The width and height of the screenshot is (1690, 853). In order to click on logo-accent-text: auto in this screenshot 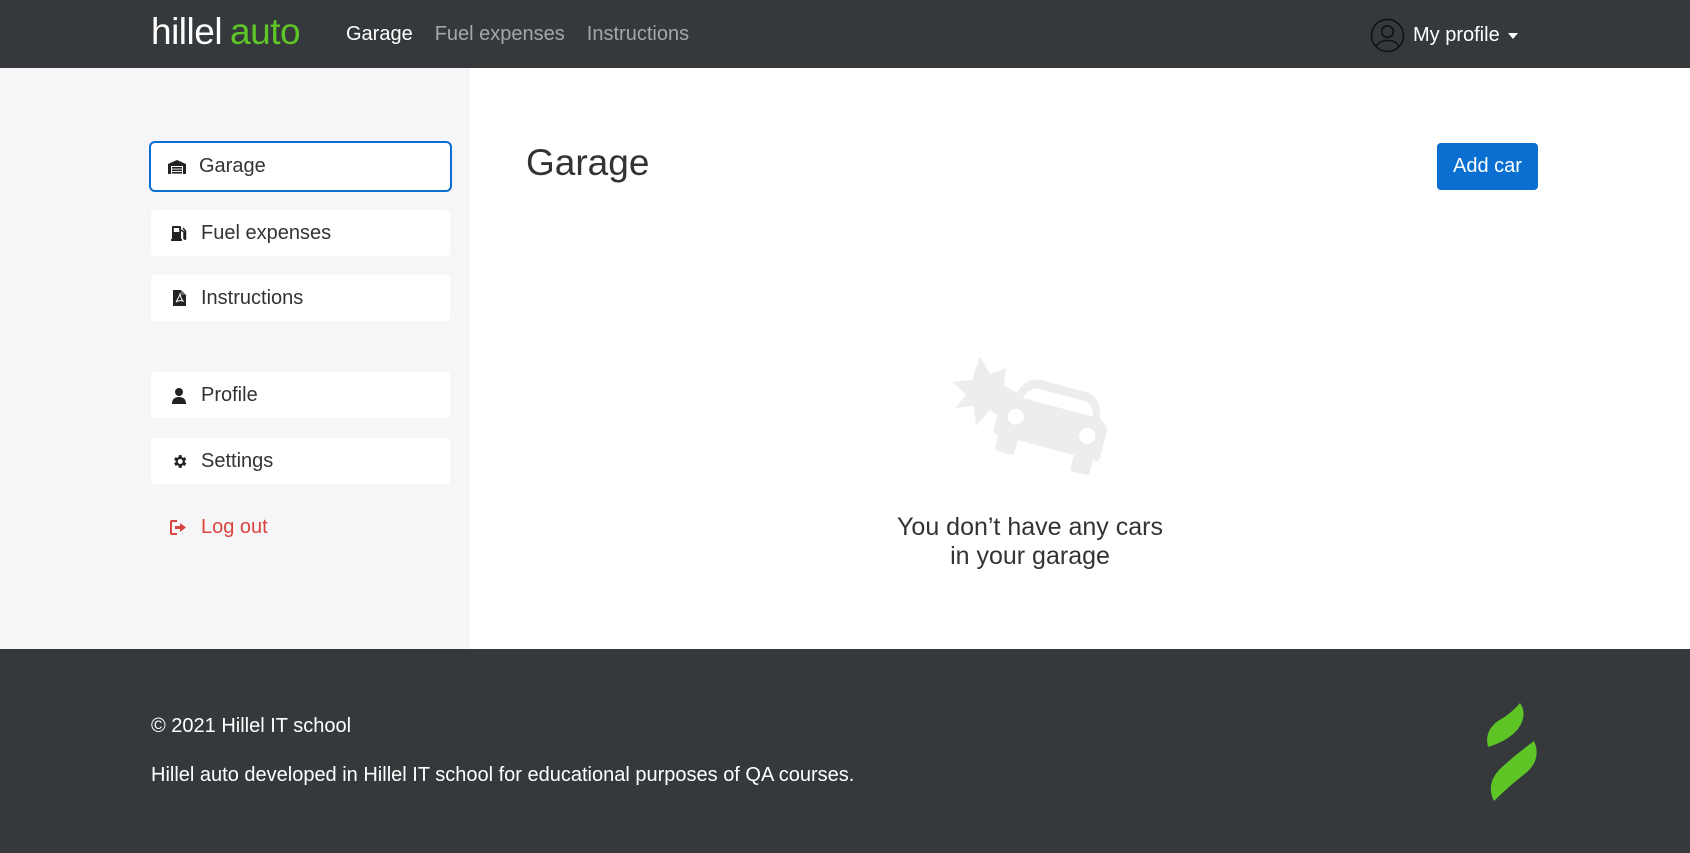, I will do `click(265, 31)`.